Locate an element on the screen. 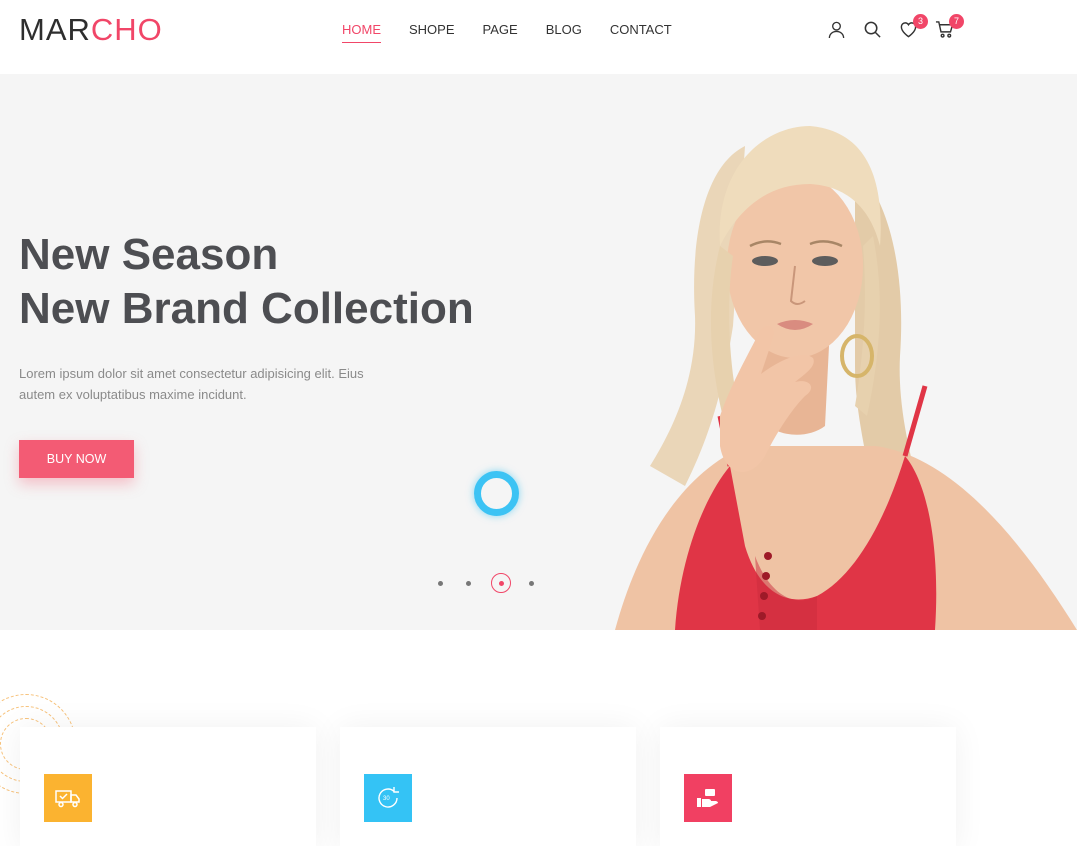 The height and width of the screenshot is (846, 1077). return-30-day-icon: 30 is located at coordinates (388, 798).